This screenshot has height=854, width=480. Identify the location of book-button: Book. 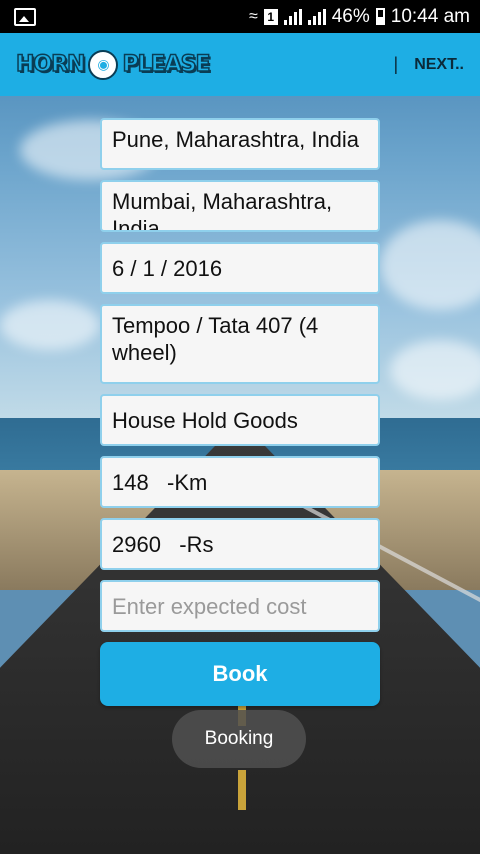
(240, 674).